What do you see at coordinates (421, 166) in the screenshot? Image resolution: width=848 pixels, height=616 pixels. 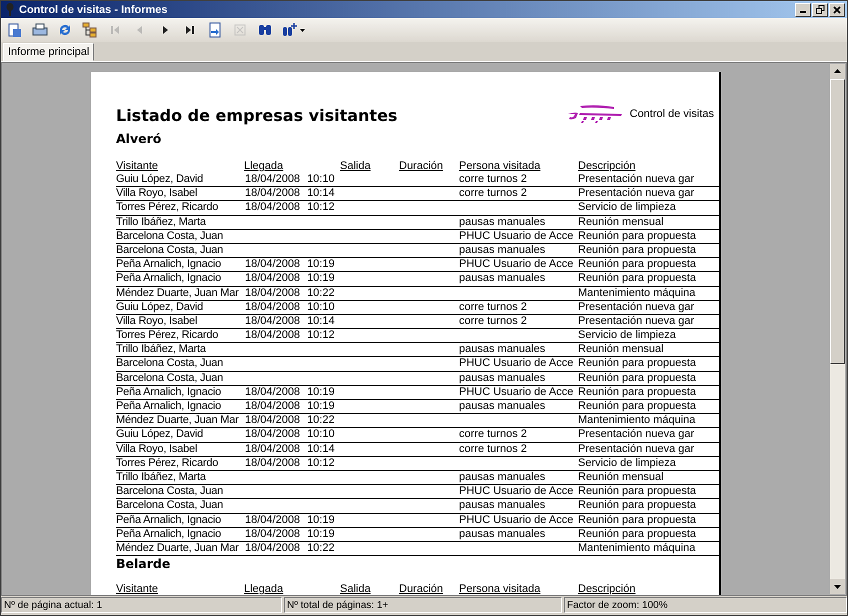 I see `column-header: Duración` at bounding box center [421, 166].